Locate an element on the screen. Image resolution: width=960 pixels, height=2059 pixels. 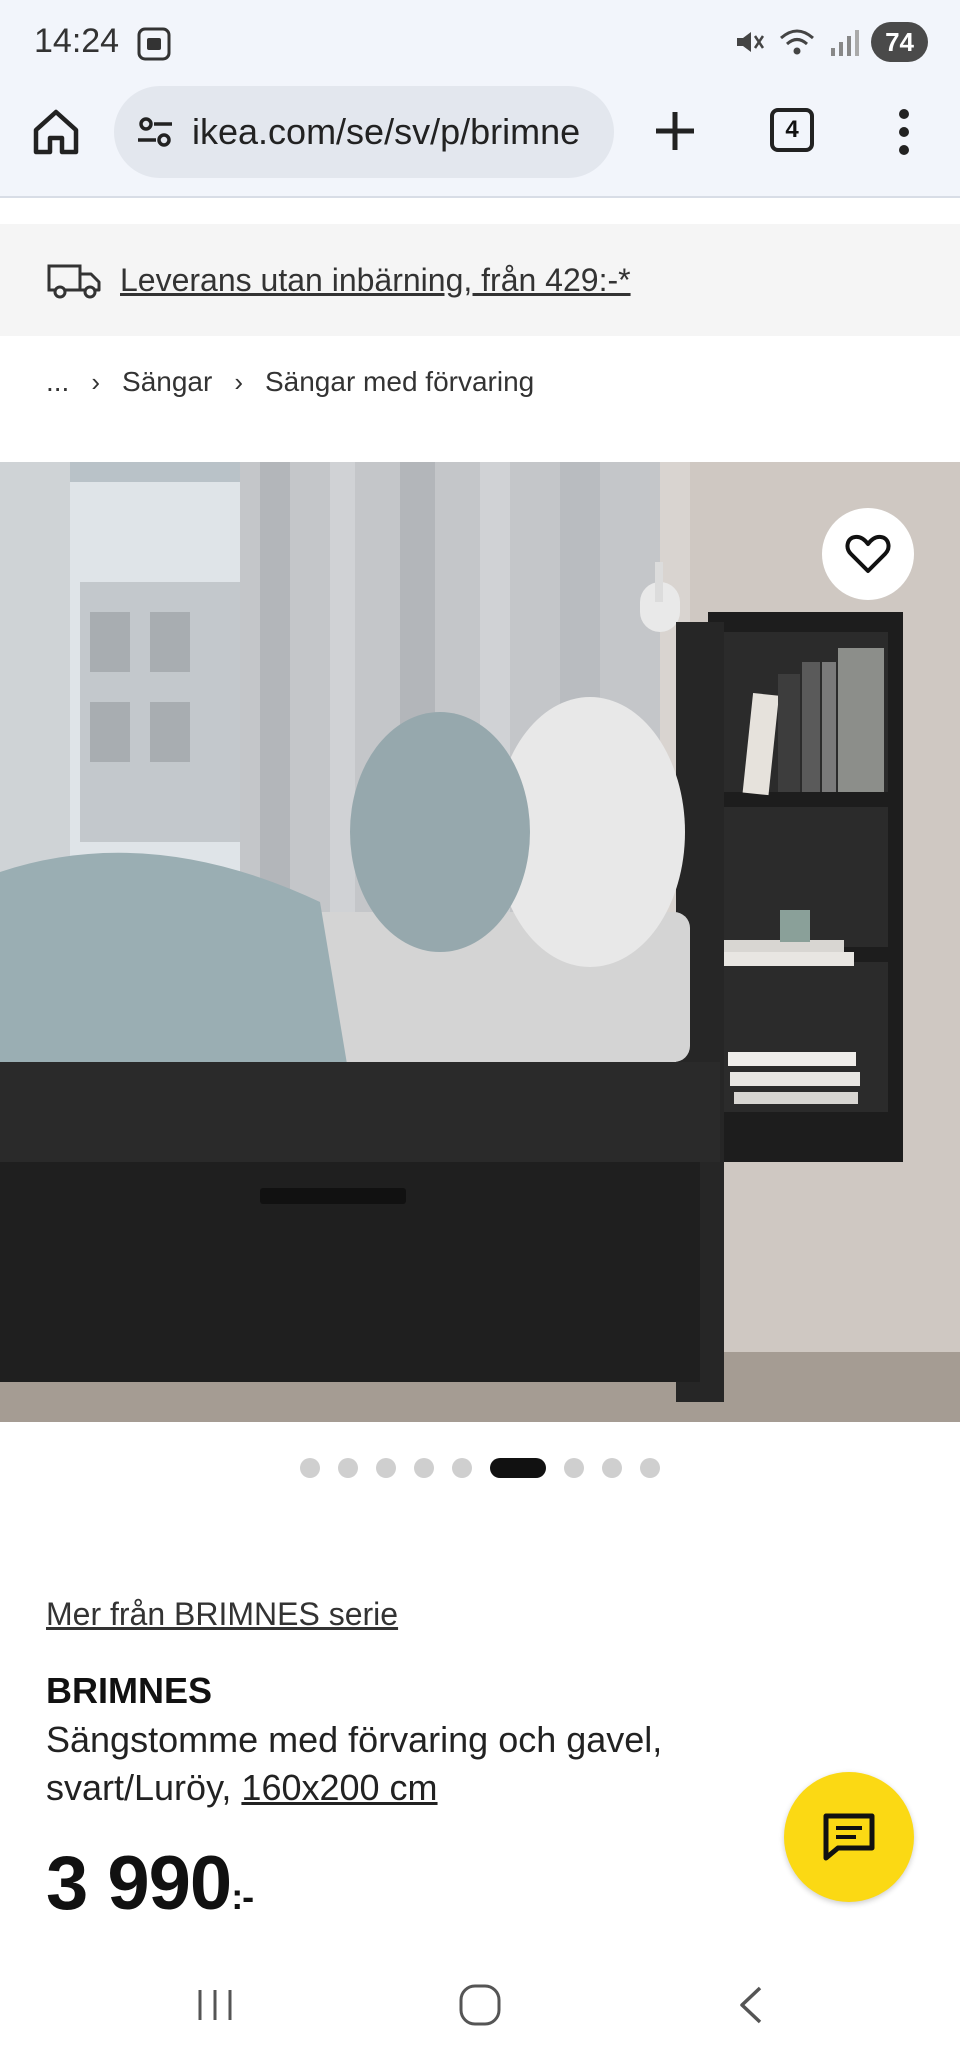
tab-switcher-button: 4 is located at coordinates (792, 130).